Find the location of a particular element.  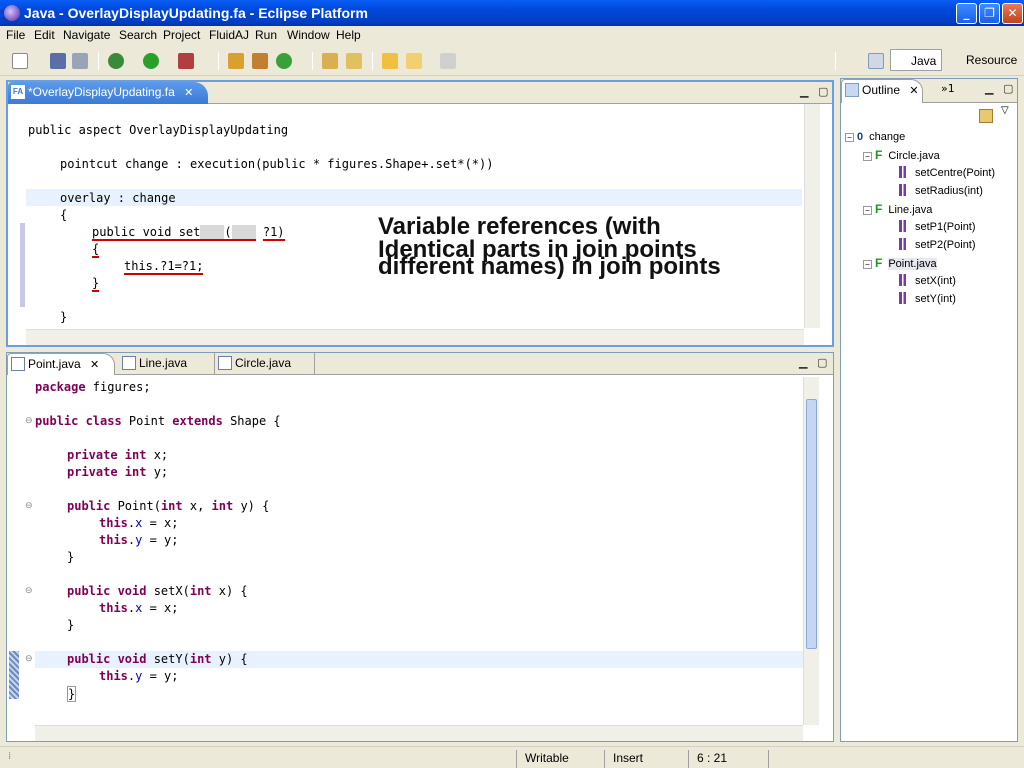

status-insert-mode: Insert is located at coordinates (646, 759).